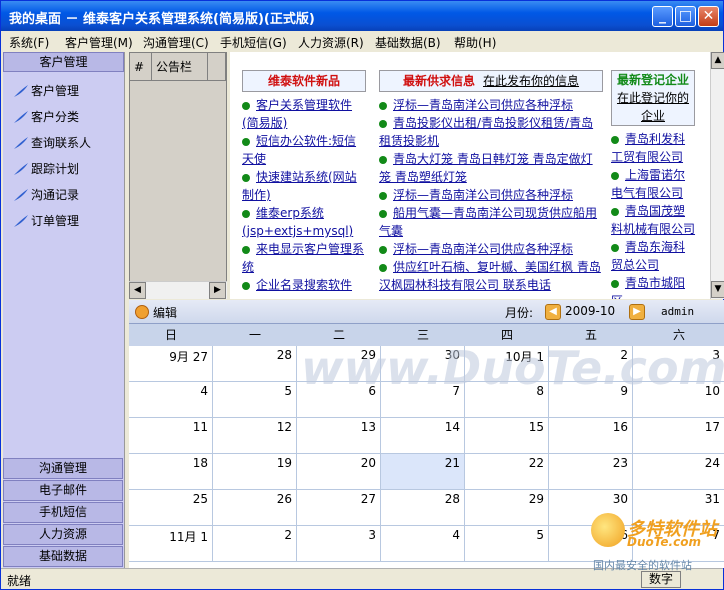 Image resolution: width=724 pixels, height=590 pixels. Describe the element at coordinates (255, 544) in the screenshot. I see `calendar-day-cell: 2` at that location.